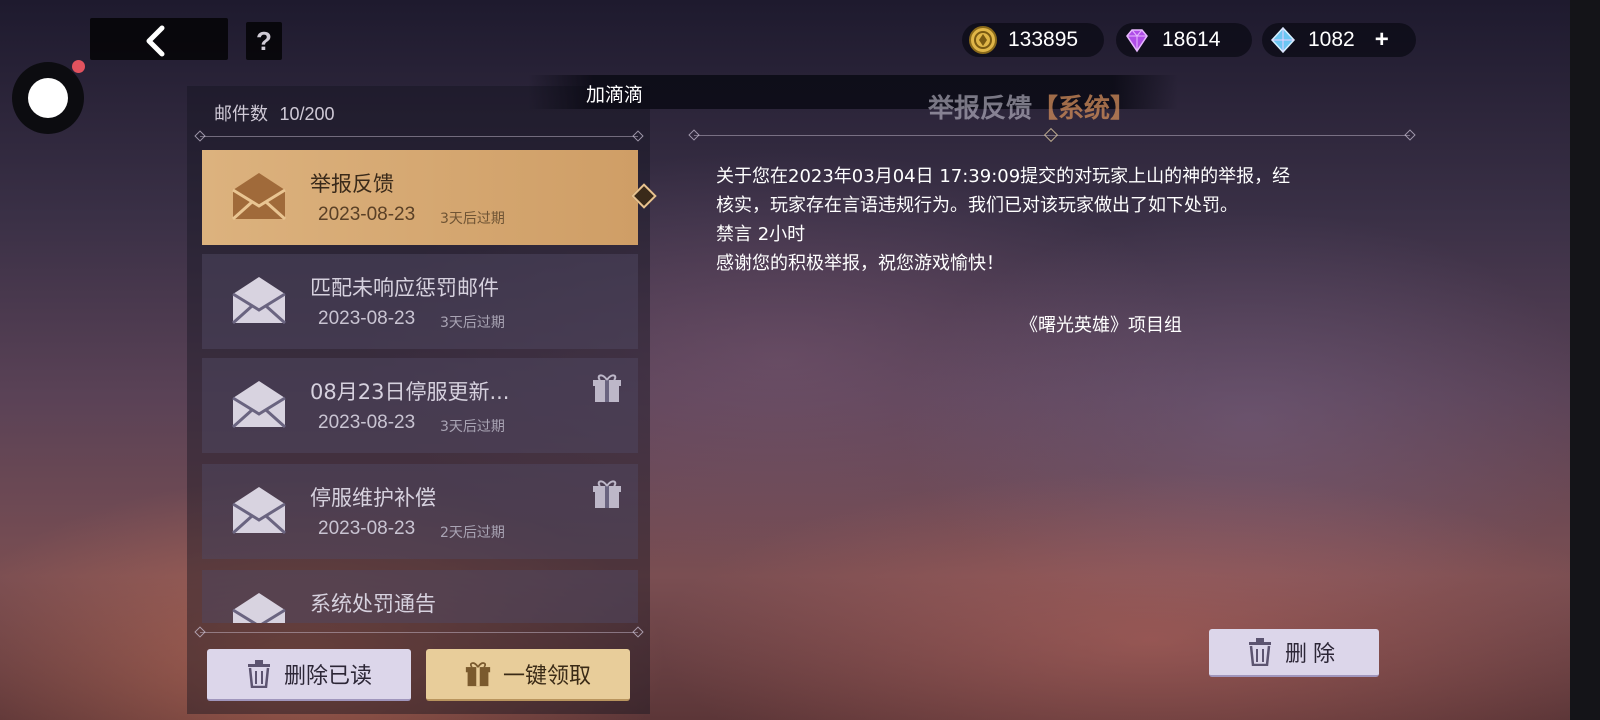 The width and height of the screenshot is (1600, 720). I want to click on mail-count-value: 10/200, so click(307, 114).